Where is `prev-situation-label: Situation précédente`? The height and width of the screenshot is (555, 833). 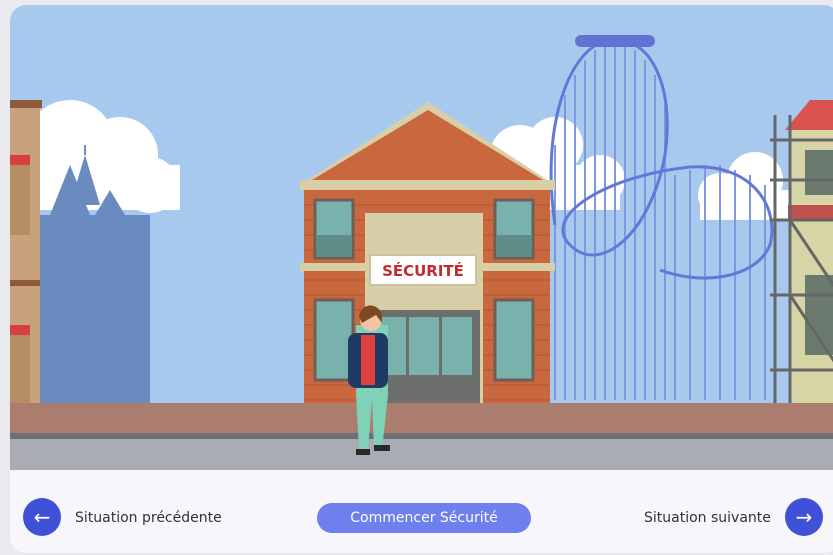
prev-situation-label: Situation précédente is located at coordinates (148, 518).